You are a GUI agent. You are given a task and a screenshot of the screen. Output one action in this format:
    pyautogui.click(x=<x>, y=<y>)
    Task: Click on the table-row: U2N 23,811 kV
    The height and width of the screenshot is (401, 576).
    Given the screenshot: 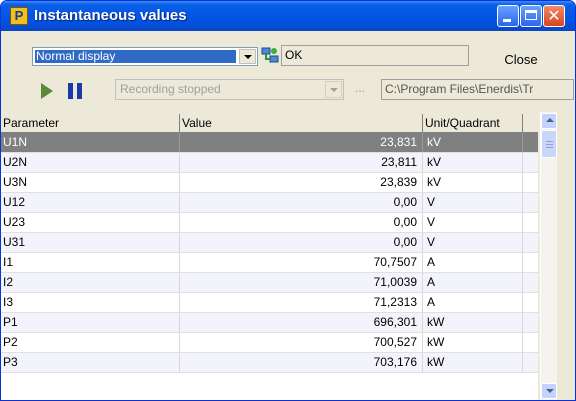 What is the action you would take?
    pyautogui.click(x=269, y=163)
    